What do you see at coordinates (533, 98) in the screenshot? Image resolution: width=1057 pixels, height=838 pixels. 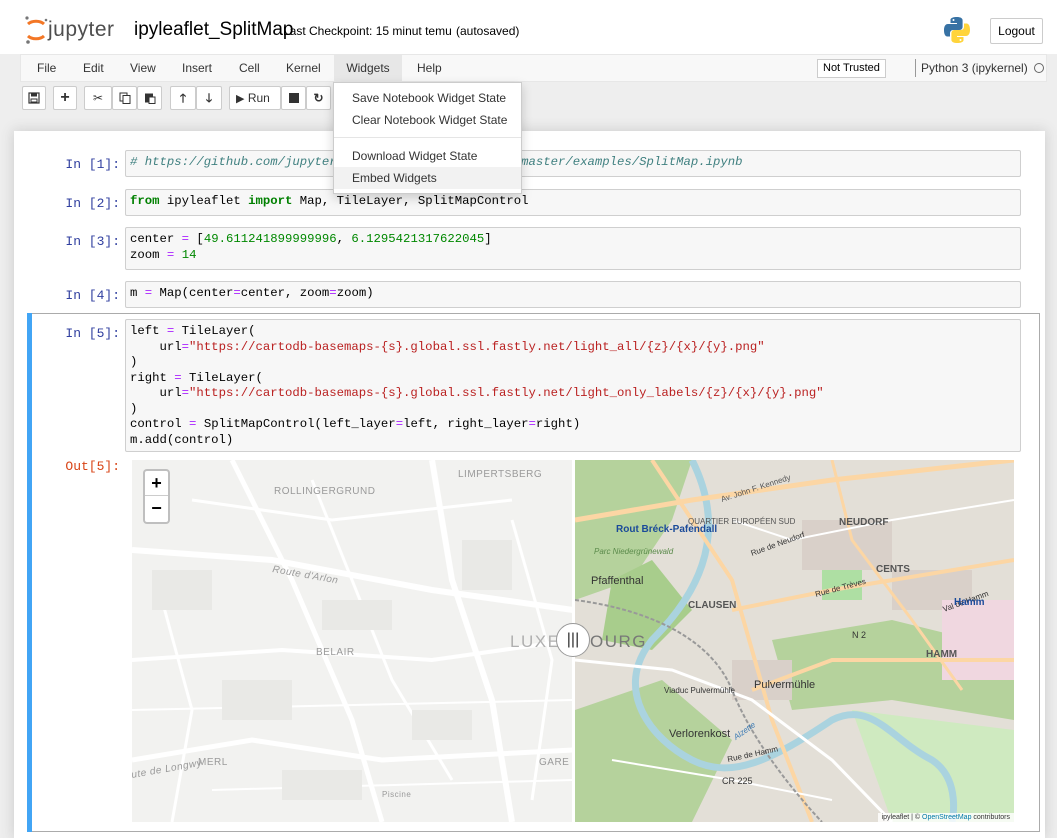 I see `toolbar: + ✂ 🡑 🡓 ▶ Run ↻` at bounding box center [533, 98].